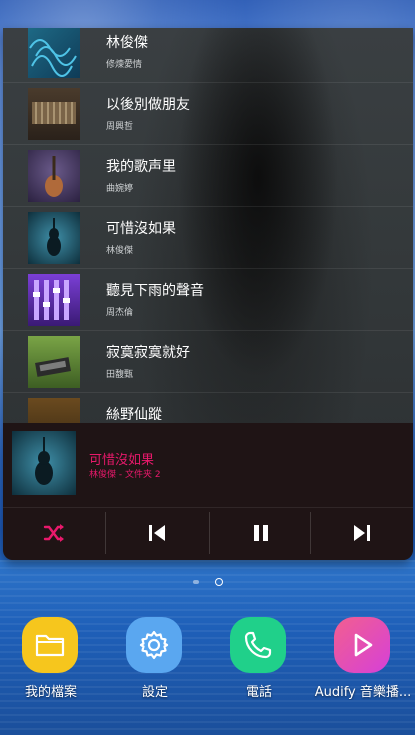  What do you see at coordinates (208, 361) in the screenshot?
I see `list-item: 寂寞寂寞就好 田馥甄` at bounding box center [208, 361].